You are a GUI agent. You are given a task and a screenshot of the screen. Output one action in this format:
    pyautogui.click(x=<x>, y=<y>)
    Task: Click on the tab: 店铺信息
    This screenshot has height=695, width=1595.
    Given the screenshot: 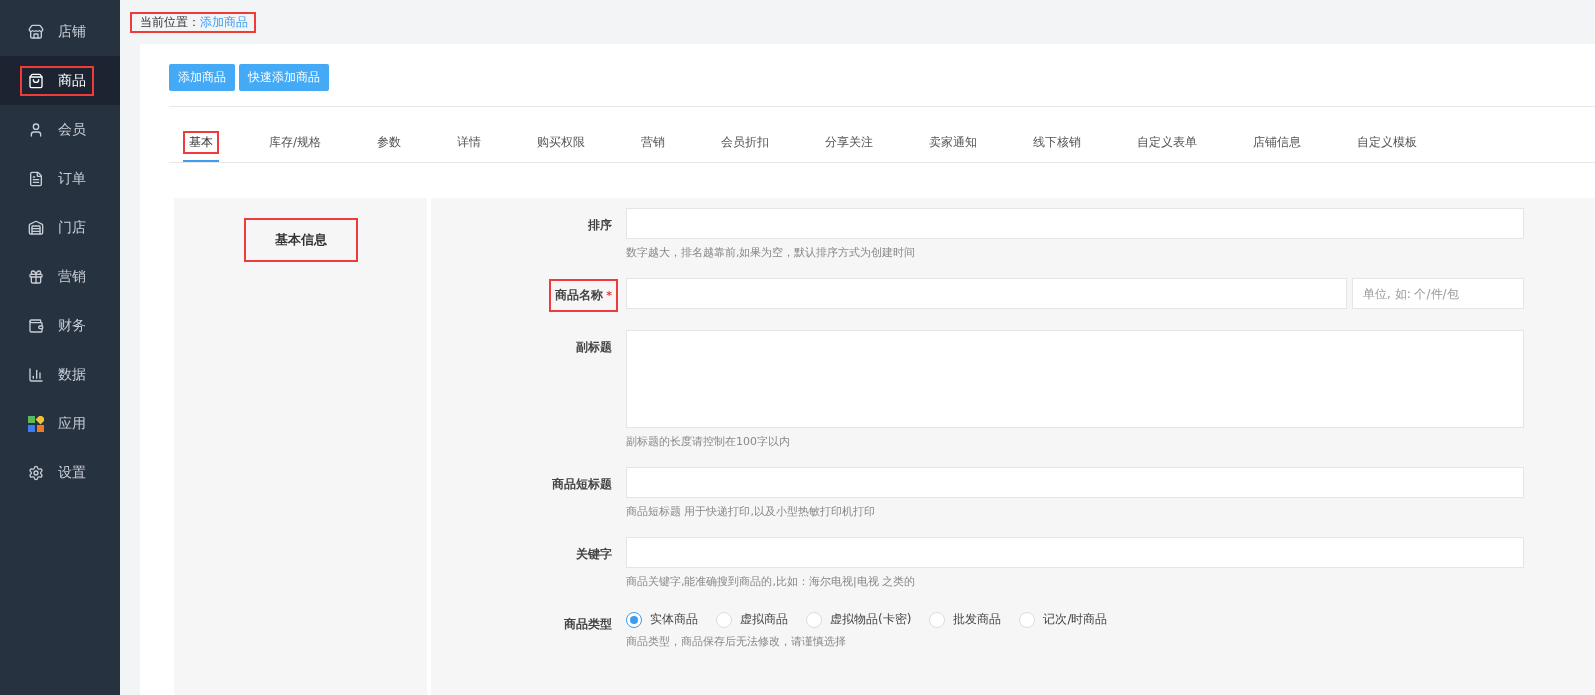 What is the action you would take?
    pyautogui.click(x=1277, y=142)
    